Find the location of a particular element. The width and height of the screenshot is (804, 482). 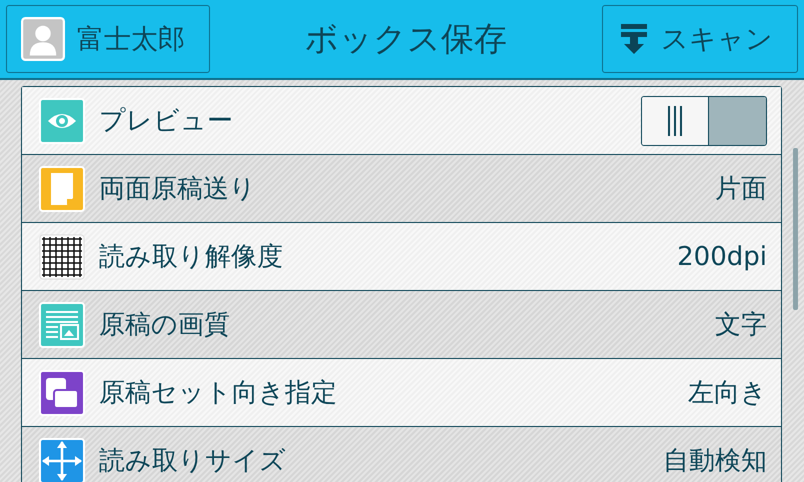

scrollbar is located at coordinates (795, 229).